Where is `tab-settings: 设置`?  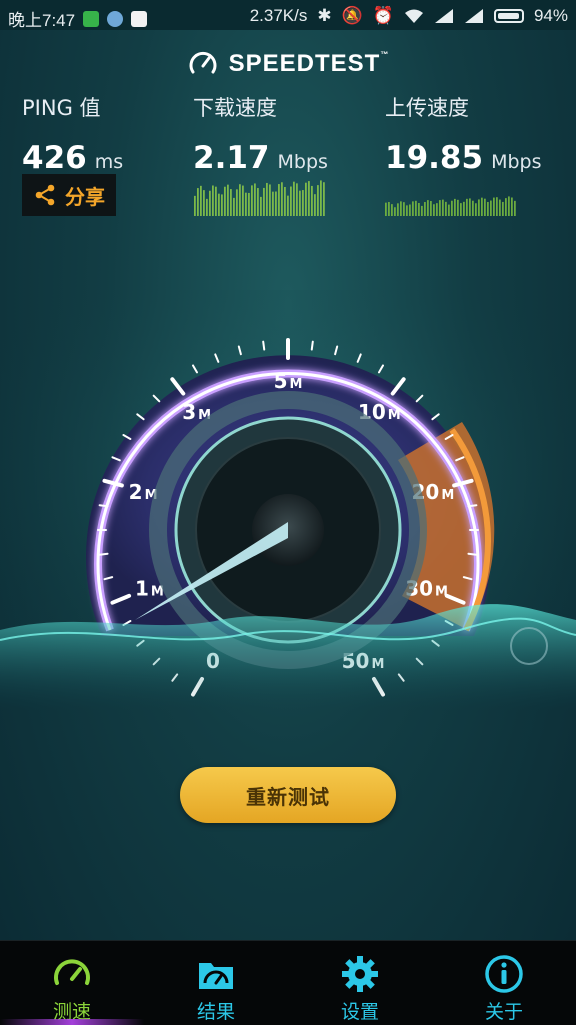
tab-settings: 设置 is located at coordinates (360, 983).